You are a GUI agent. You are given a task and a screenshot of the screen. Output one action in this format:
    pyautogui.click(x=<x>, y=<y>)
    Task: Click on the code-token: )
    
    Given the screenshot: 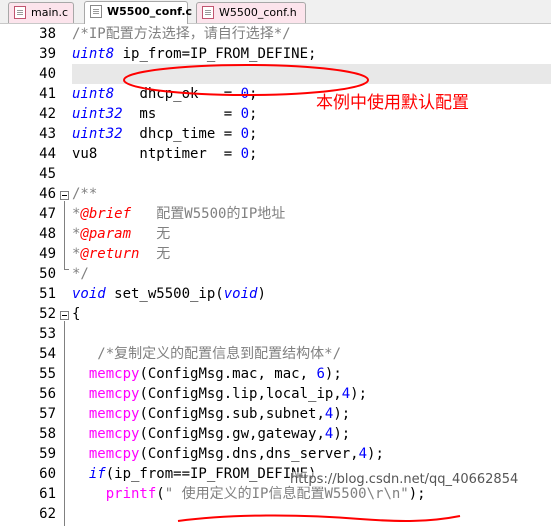 What is the action you would take?
    pyautogui.click(x=261, y=294)
    